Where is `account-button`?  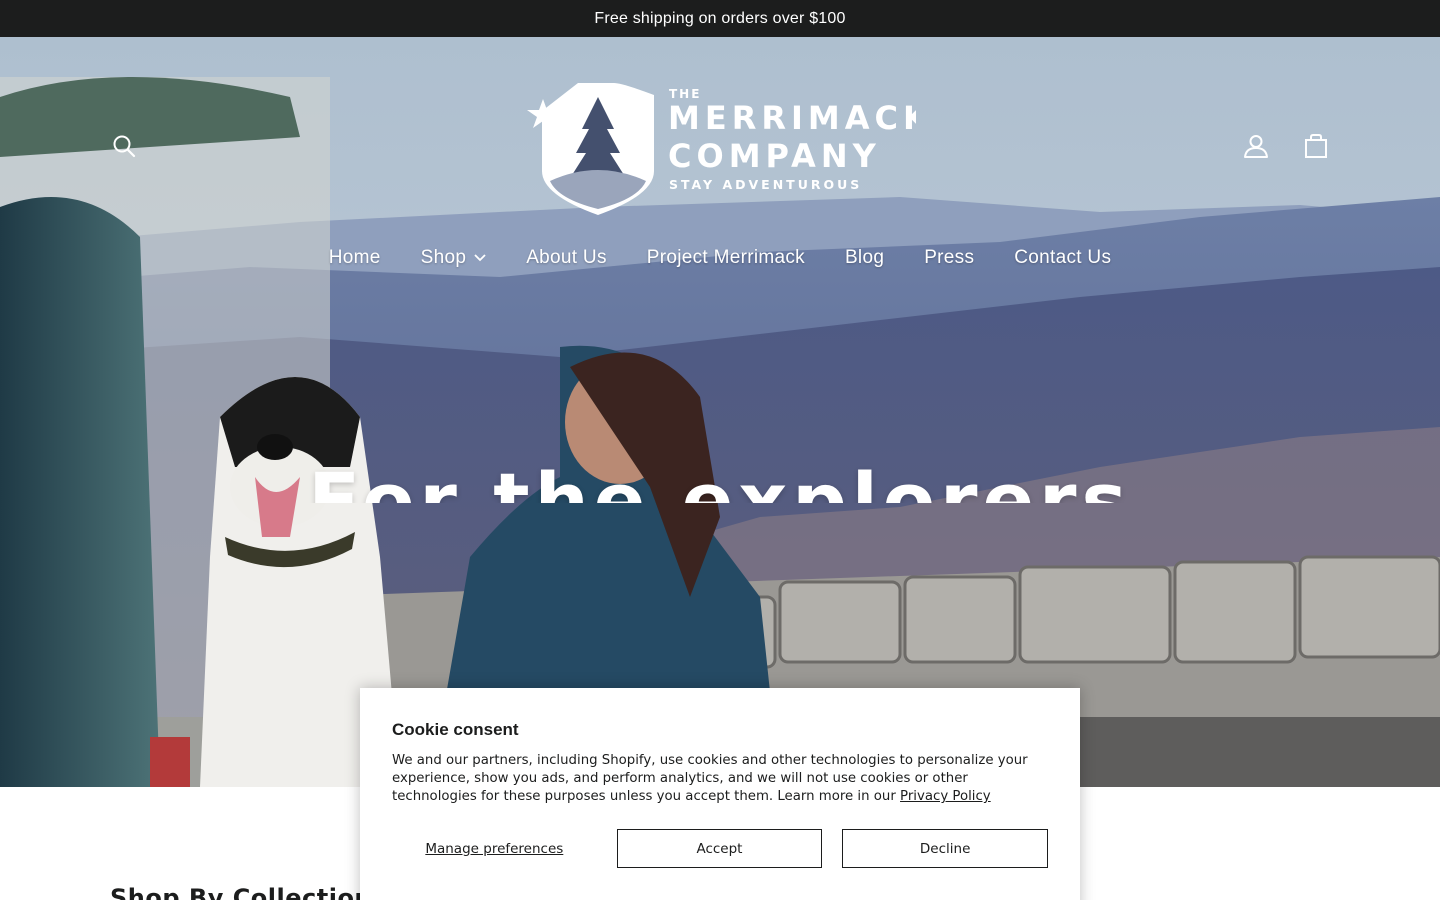 account-button is located at coordinates (1256, 146).